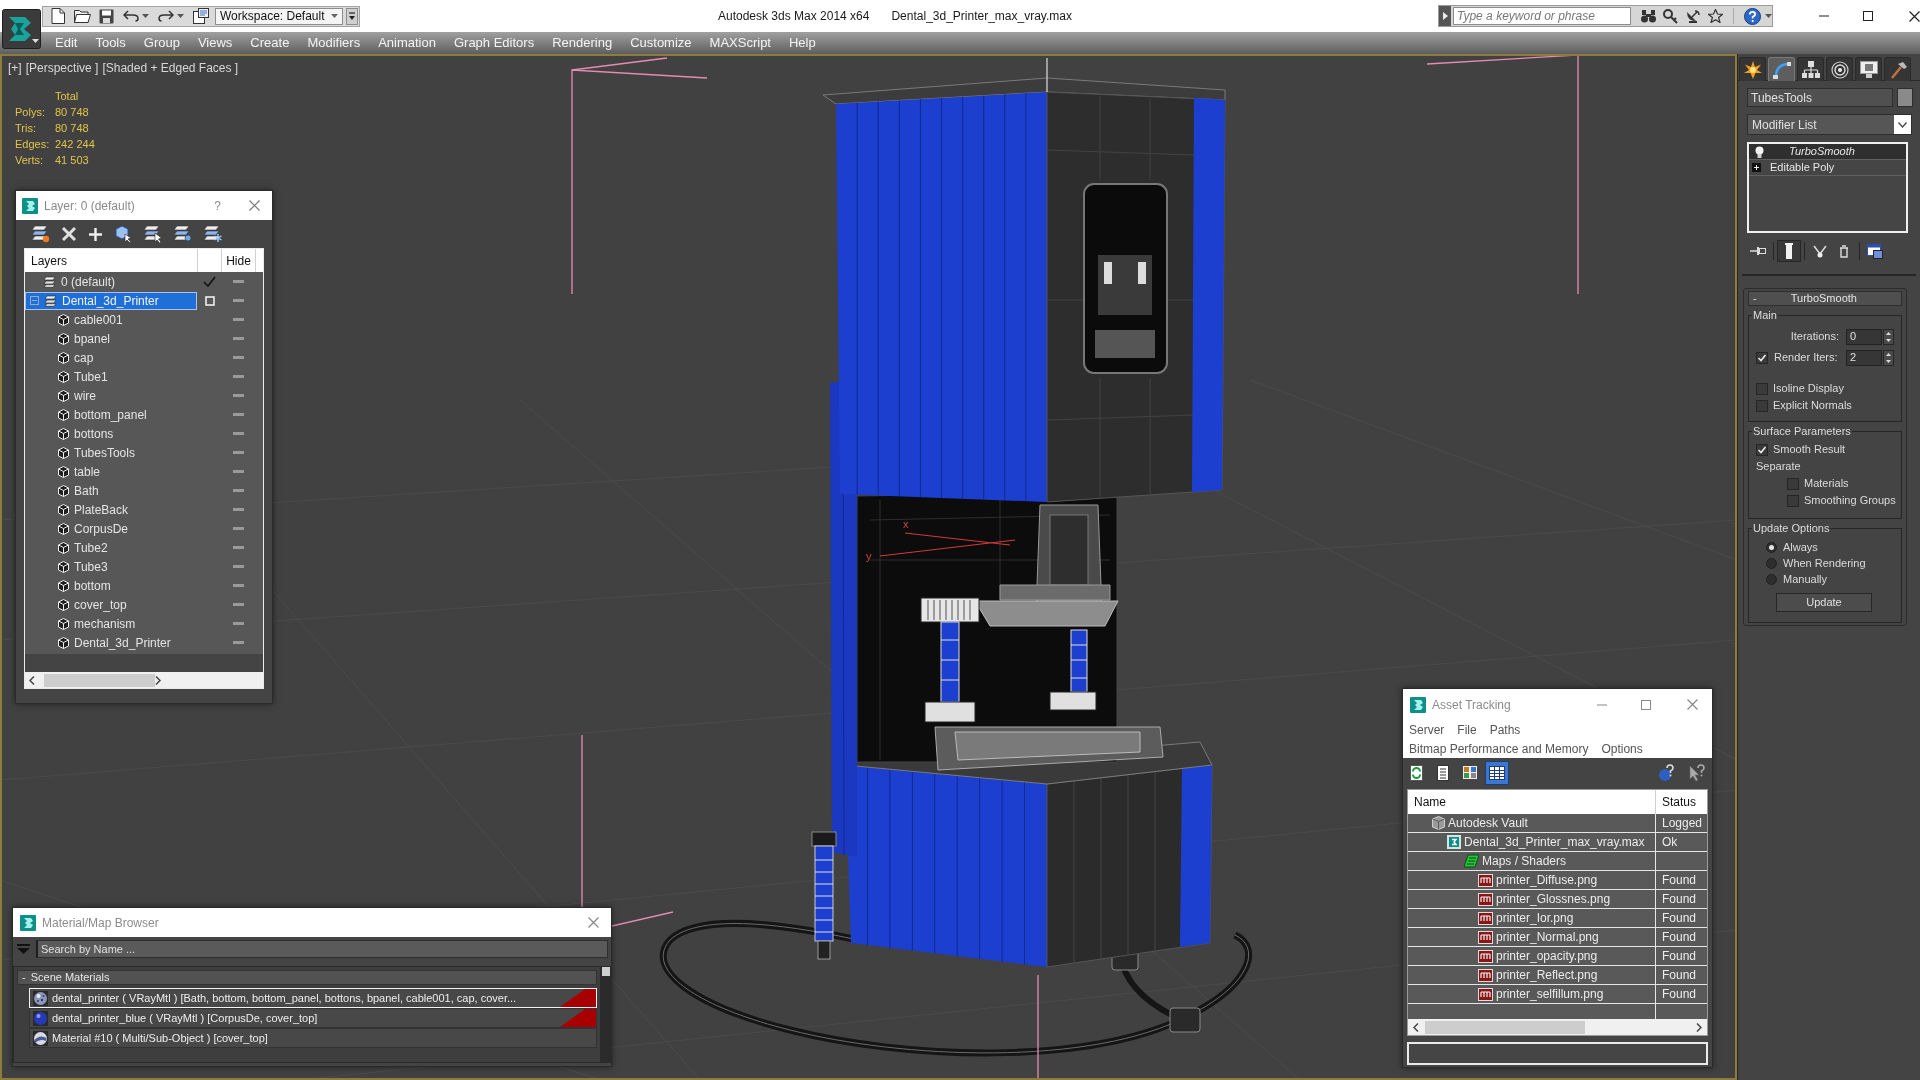  What do you see at coordinates (40, 234) in the screenshot?
I see `layers-badge-icon` at bounding box center [40, 234].